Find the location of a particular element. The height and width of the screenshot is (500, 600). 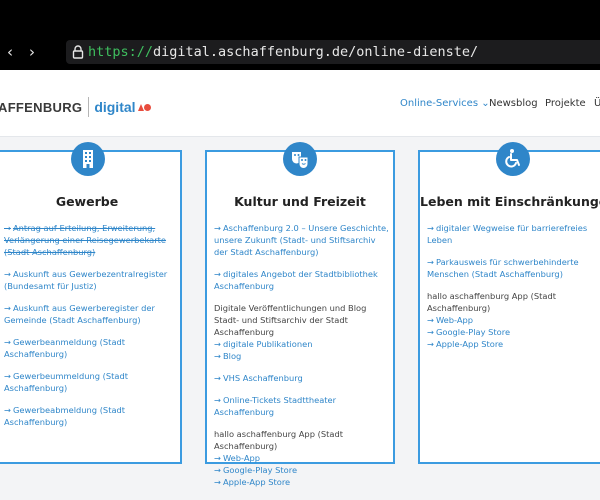

nav-projekte: Projekte is located at coordinates (565, 103).